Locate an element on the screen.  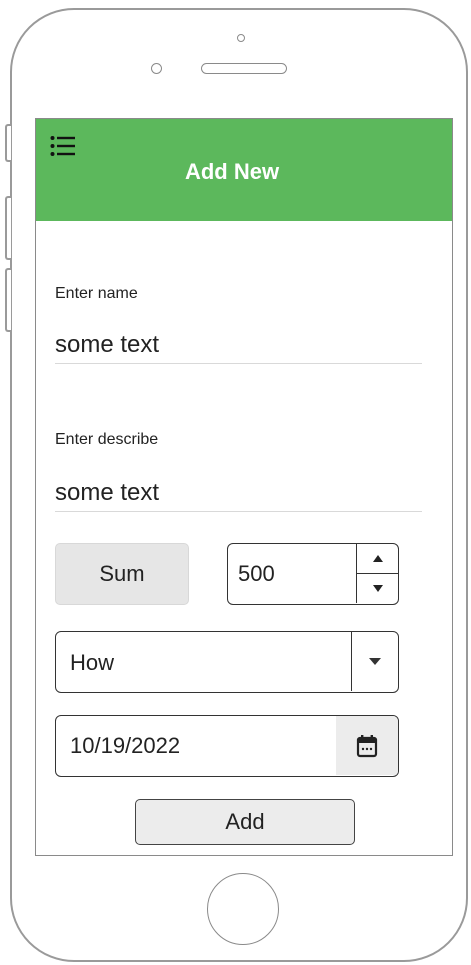
app-header: Add New is located at coordinates (244, 170).